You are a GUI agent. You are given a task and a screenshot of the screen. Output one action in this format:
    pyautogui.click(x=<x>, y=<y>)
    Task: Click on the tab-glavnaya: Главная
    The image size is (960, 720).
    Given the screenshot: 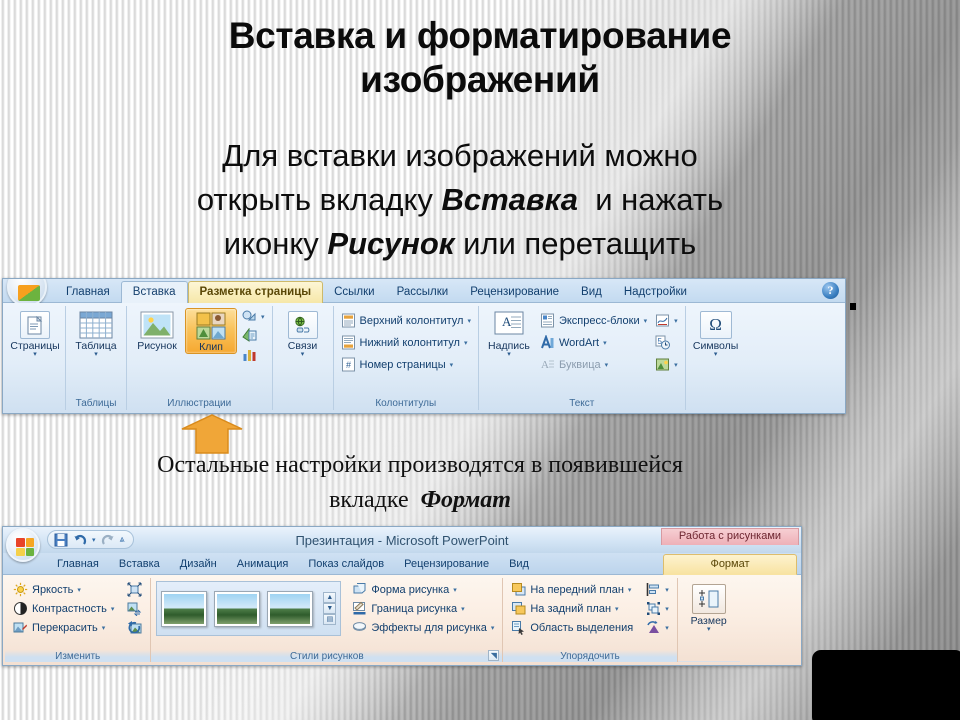 What is the action you would take?
    pyautogui.click(x=88, y=292)
    